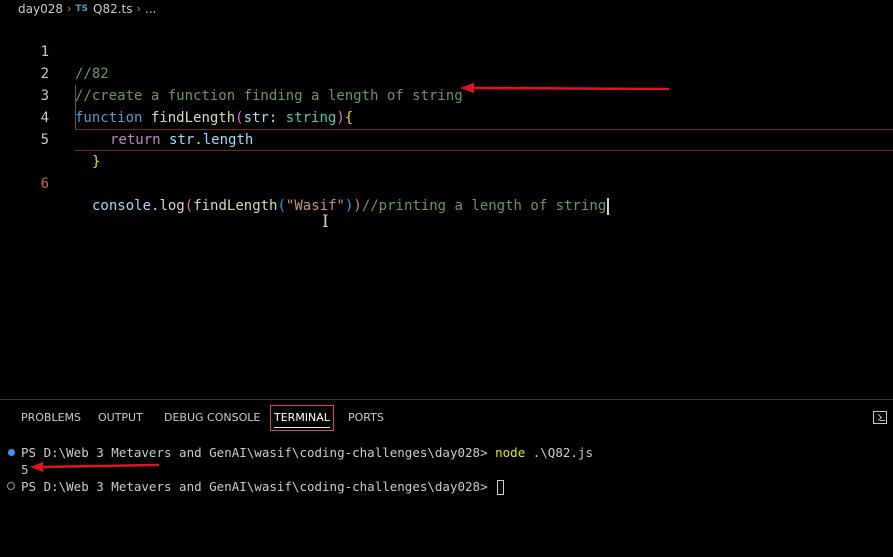 Image resolution: width=893 pixels, height=557 pixels. I want to click on terminal-command-arg: .\Q82.js, so click(559, 452).